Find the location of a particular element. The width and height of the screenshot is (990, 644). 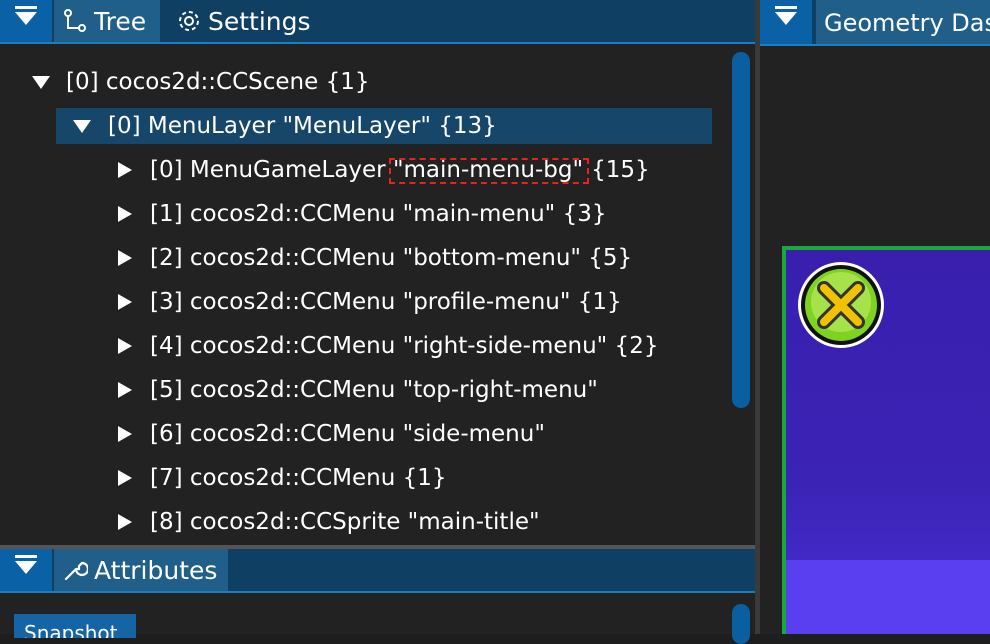

tree-node: [2] cocos2d::CCMenu "bottom-menu" {5} is located at coordinates (356, 258).